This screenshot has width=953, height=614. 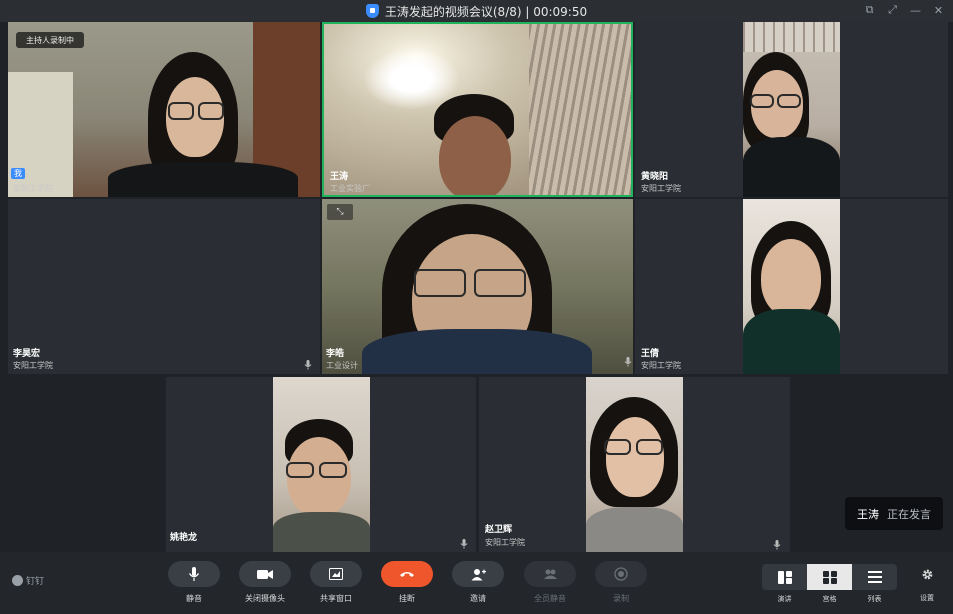 I want to click on hang-up-label: 挂断, so click(x=407, y=598).